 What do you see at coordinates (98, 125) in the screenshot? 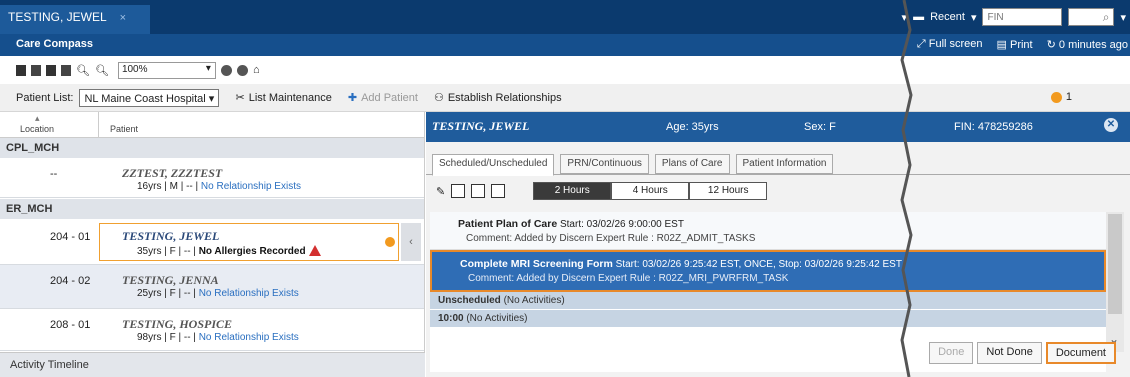
I see `column-divider` at bounding box center [98, 125].